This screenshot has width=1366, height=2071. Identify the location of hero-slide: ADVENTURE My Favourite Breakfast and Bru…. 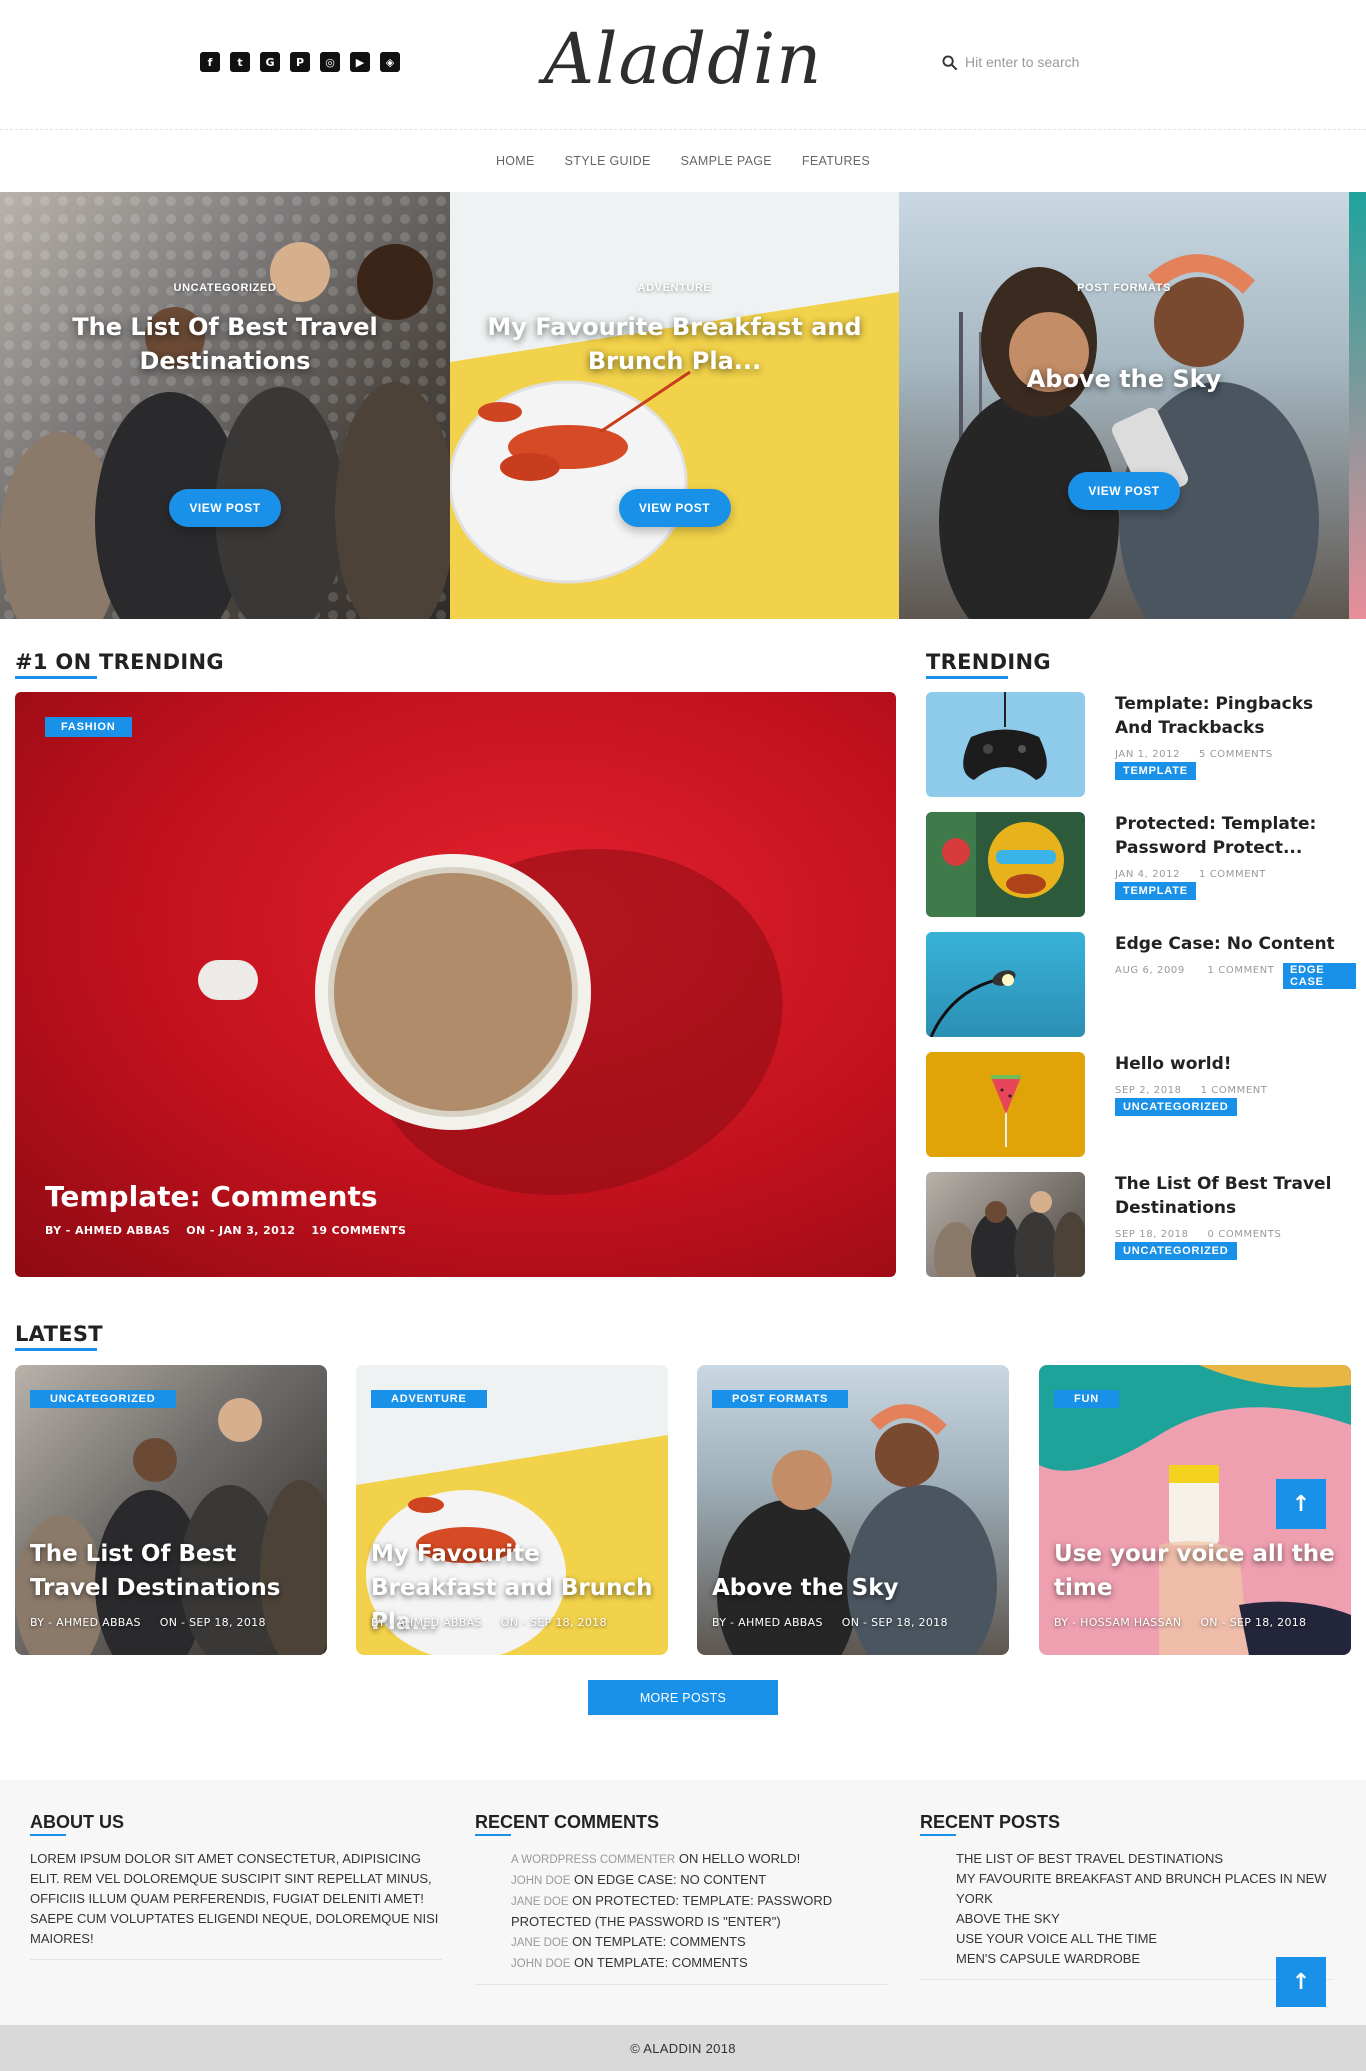
(674, 405).